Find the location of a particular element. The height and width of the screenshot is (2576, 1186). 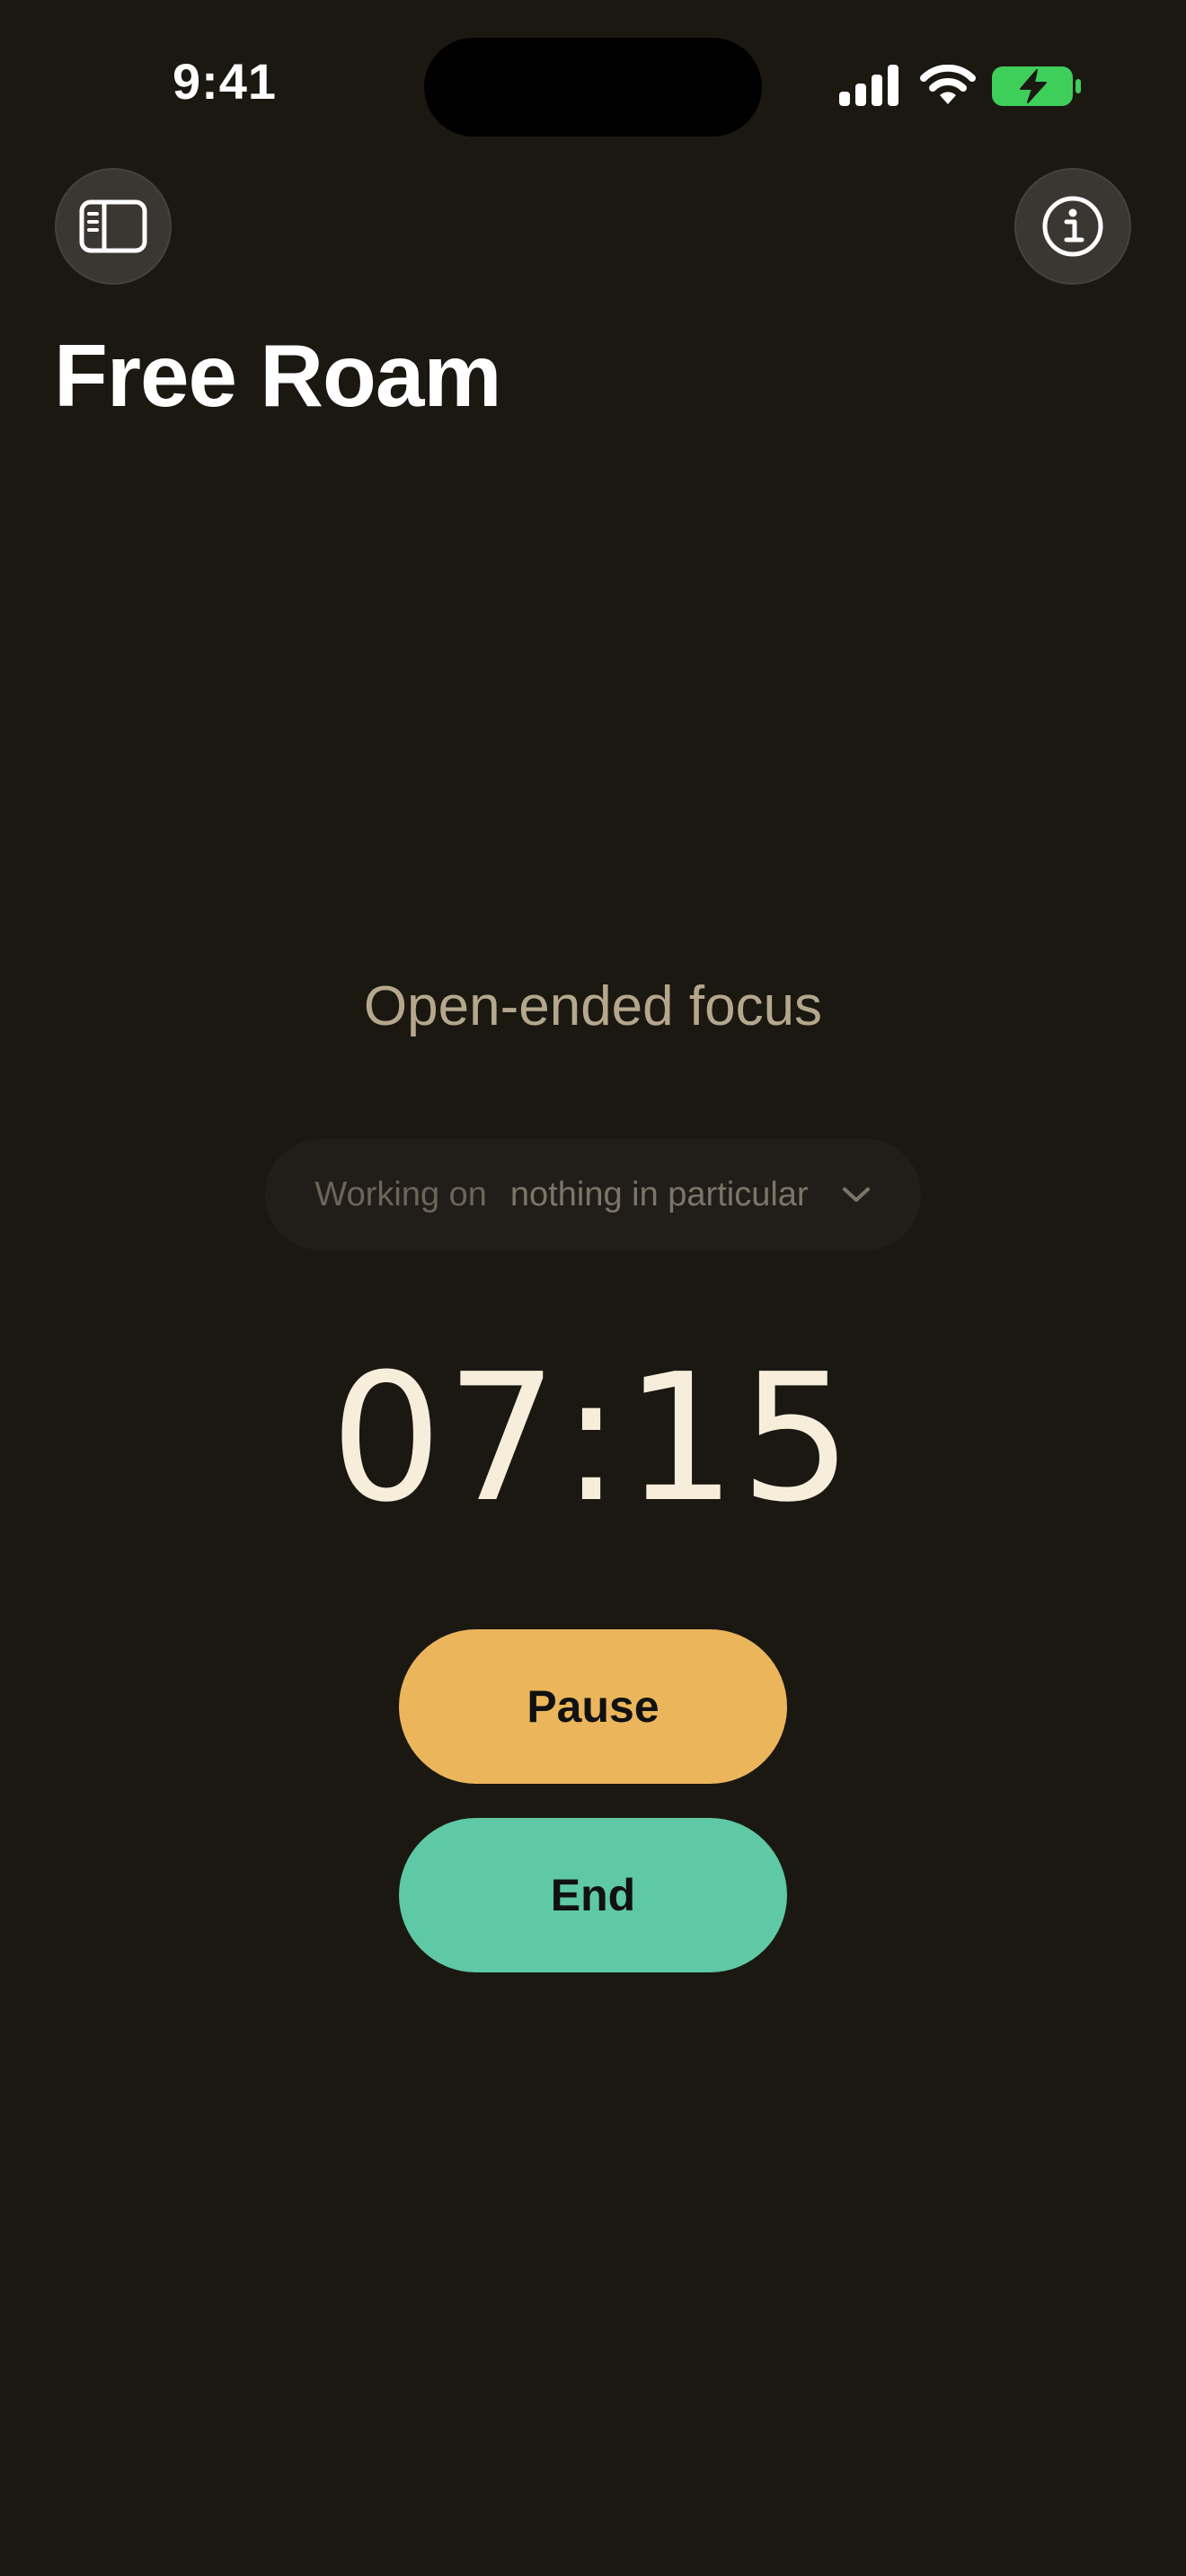

session-subtitle: Open-ended focus is located at coordinates (593, 1006).